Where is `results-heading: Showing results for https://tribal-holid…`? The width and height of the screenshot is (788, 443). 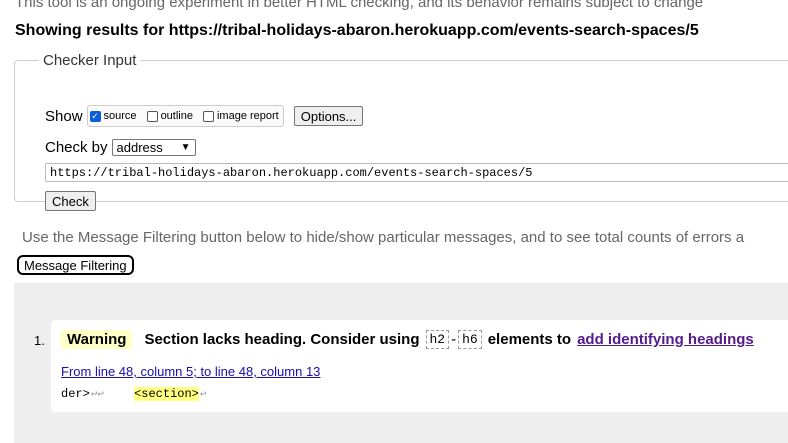
results-heading: Showing results for https://tribal-holid… is located at coordinates (357, 30).